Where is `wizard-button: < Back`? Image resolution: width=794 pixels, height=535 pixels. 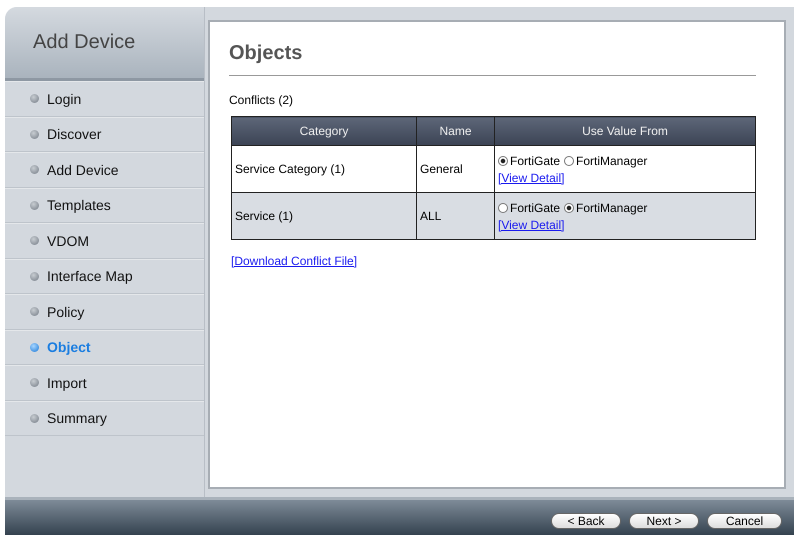 wizard-button: < Back is located at coordinates (586, 520).